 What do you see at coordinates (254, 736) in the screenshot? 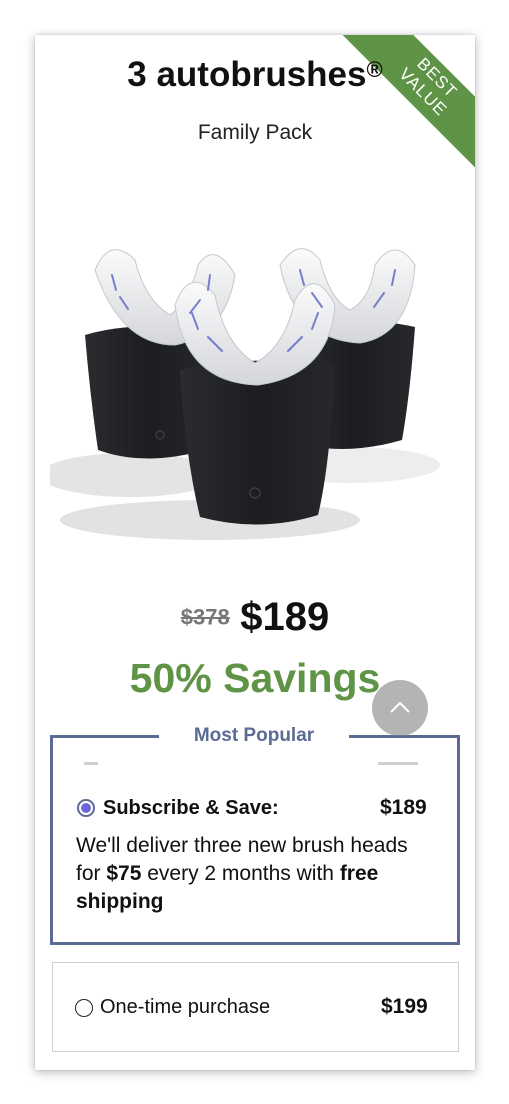
I see `most-popular-label: Most Popular` at bounding box center [254, 736].